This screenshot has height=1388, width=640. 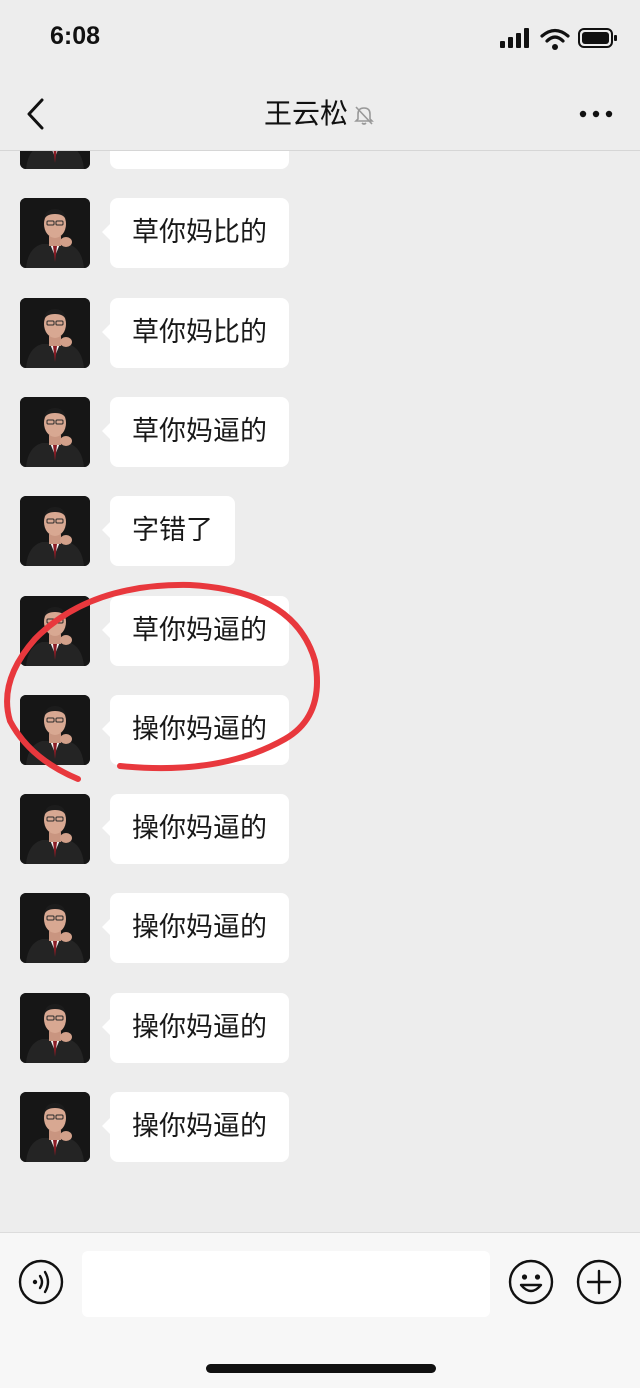 I want to click on mute-bell-icon, so click(x=364, y=115).